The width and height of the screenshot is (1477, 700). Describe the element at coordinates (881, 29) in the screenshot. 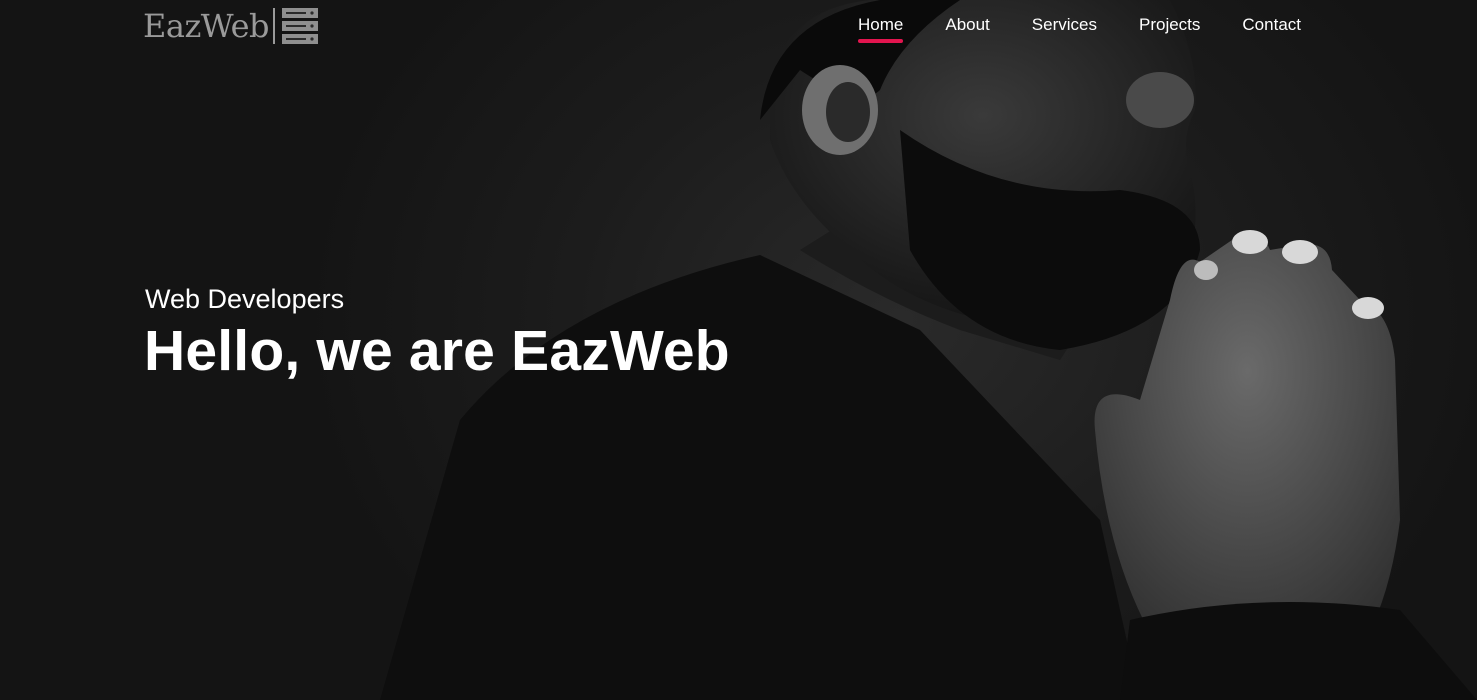

I see `nav-home: Home` at that location.